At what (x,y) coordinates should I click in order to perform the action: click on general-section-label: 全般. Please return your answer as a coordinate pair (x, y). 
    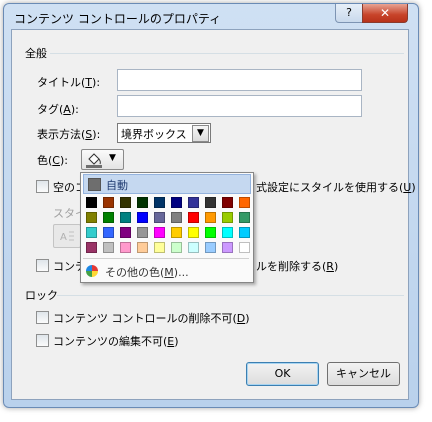
    Looking at the image, I should click on (36, 53).